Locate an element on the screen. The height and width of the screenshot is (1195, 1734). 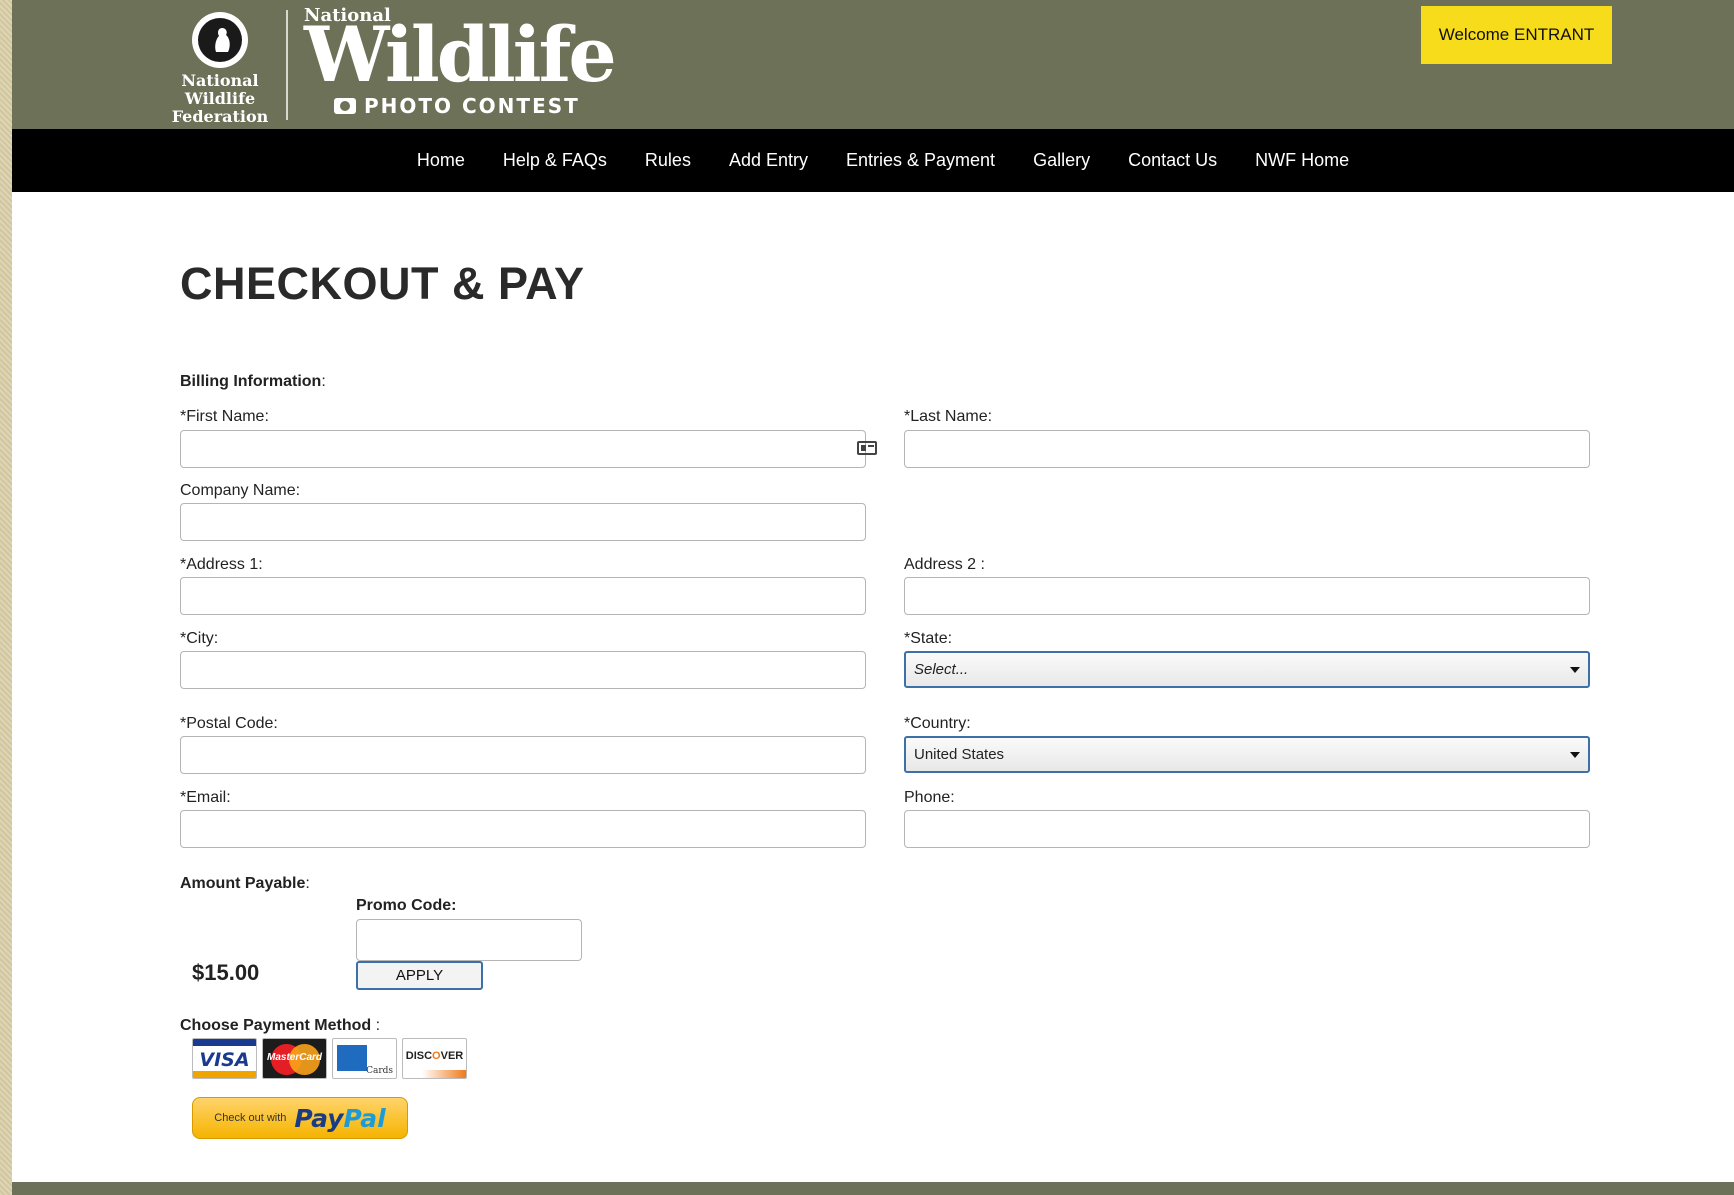
contest-logo-photo: PHOTO CONTEST is located at coordinates (474, 106).